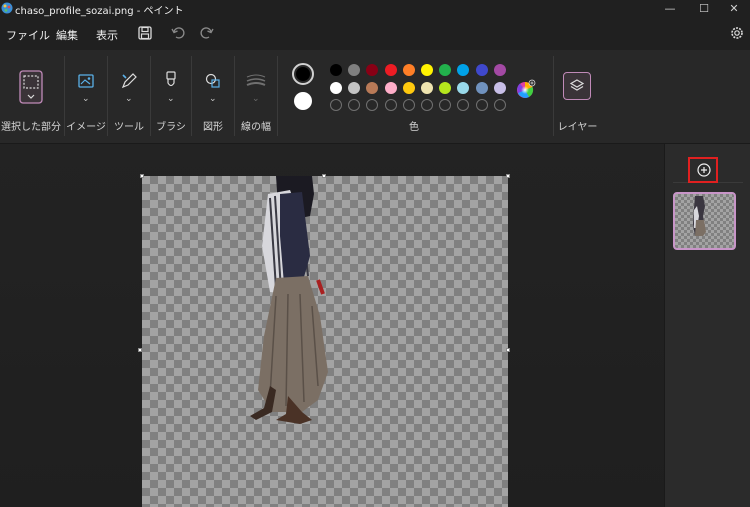 The image size is (750, 507). Describe the element at coordinates (86, 81) in the screenshot. I see `image-icon` at that location.